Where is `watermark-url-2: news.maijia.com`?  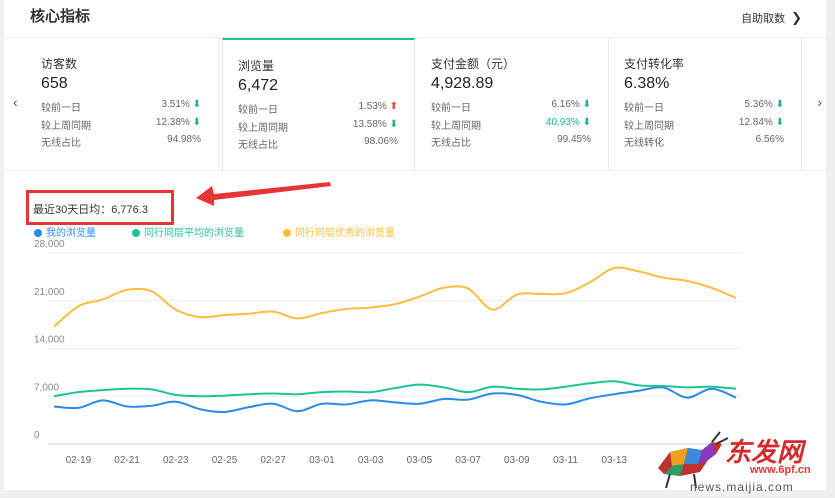 watermark-url-2: news.maijia.com is located at coordinates (742, 487).